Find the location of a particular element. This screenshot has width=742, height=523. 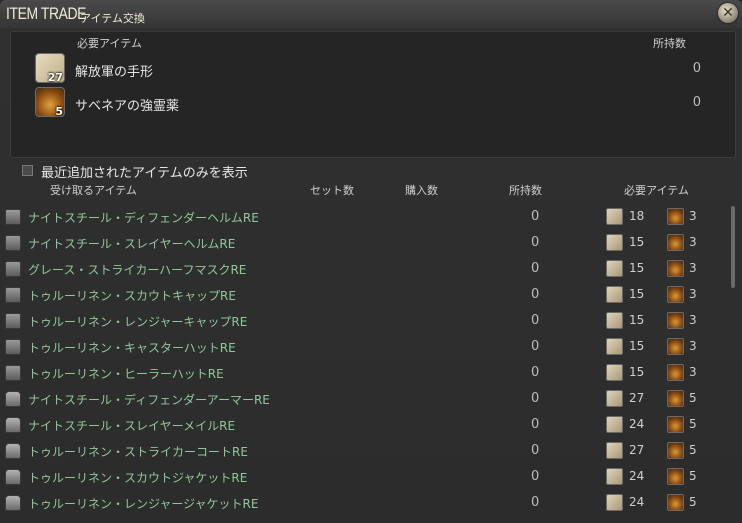

recent-filter-label: 最近追加されたアイテムのみを表示 is located at coordinates (144, 171).